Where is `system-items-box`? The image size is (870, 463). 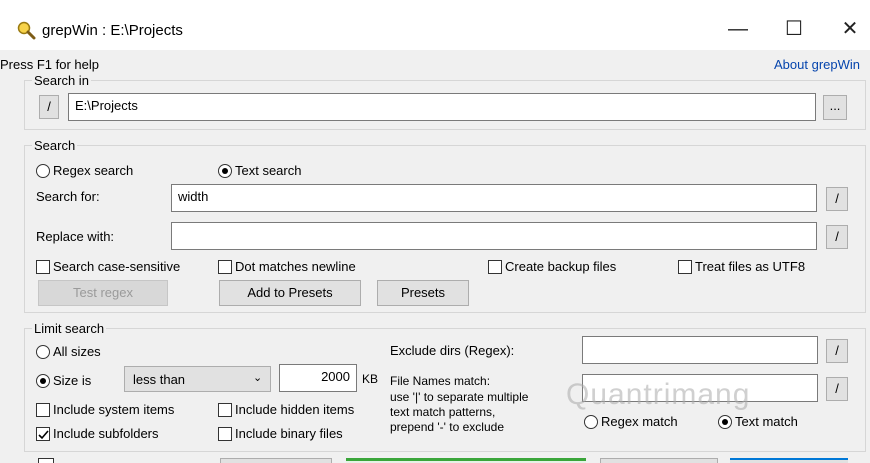 system-items-box is located at coordinates (43, 409).